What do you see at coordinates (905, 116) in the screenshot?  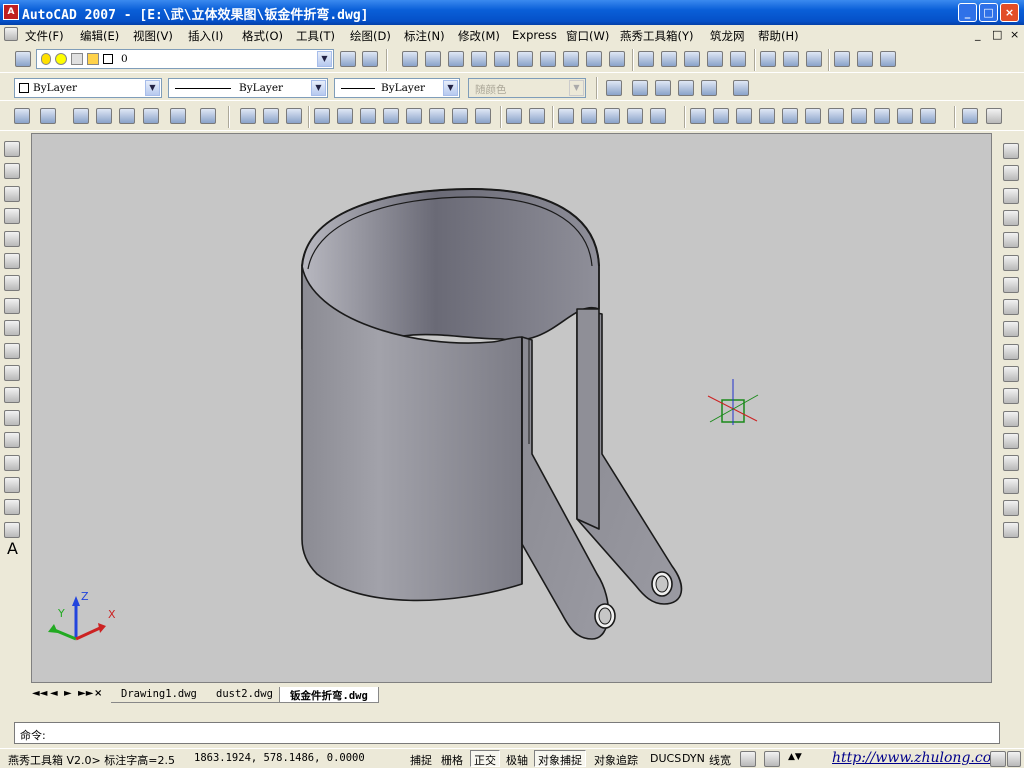 I see `ne-iso-icon` at bounding box center [905, 116].